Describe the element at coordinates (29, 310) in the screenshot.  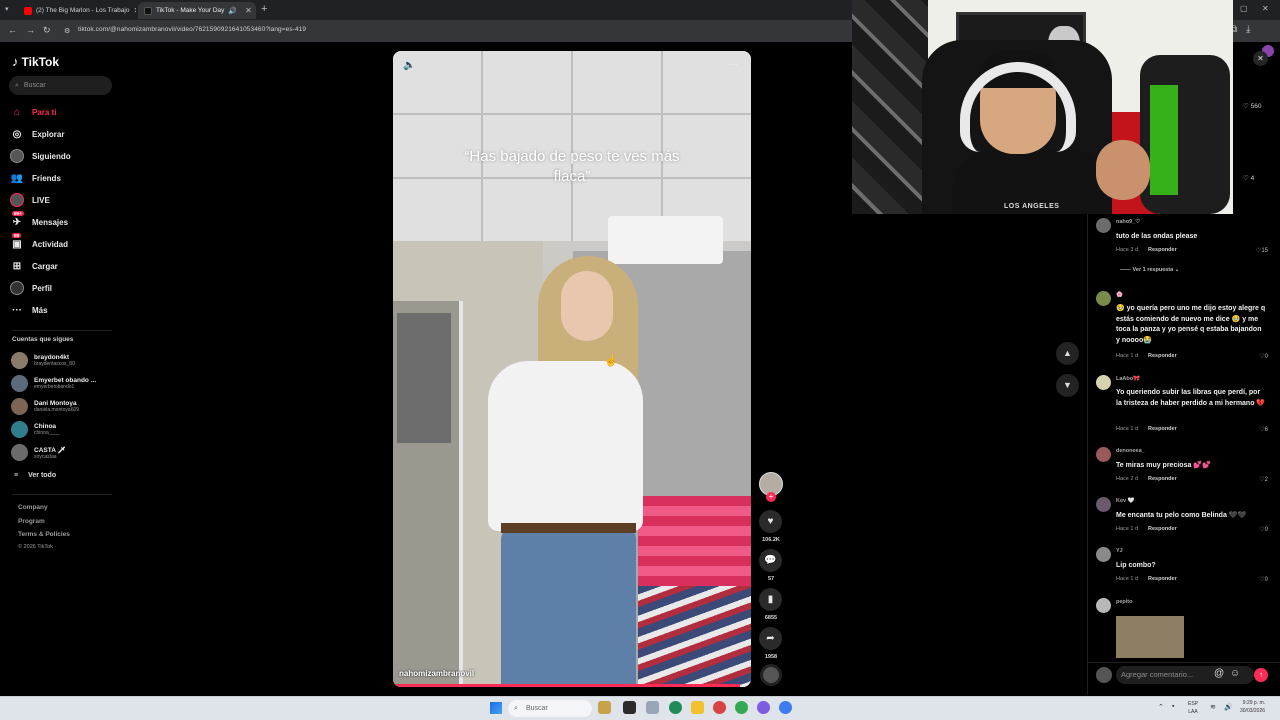
I see `nav-mas: ··· Más` at that location.